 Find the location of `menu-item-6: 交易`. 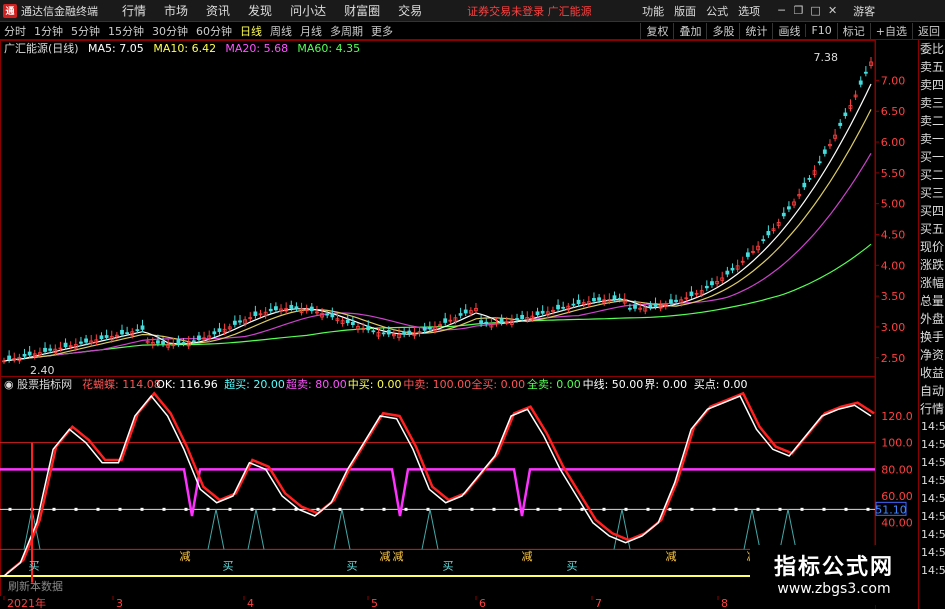

menu-item-6: 交易 is located at coordinates (410, 10).